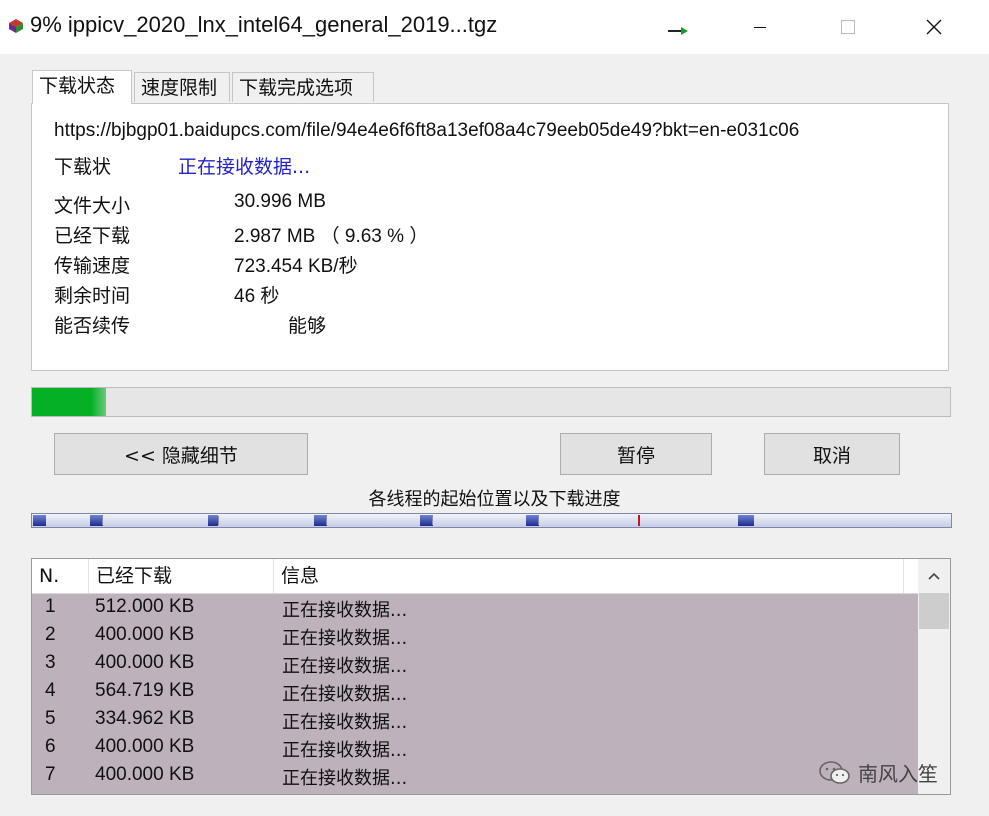 This screenshot has width=989, height=816. I want to click on maximize-icon, so click(848, 27).